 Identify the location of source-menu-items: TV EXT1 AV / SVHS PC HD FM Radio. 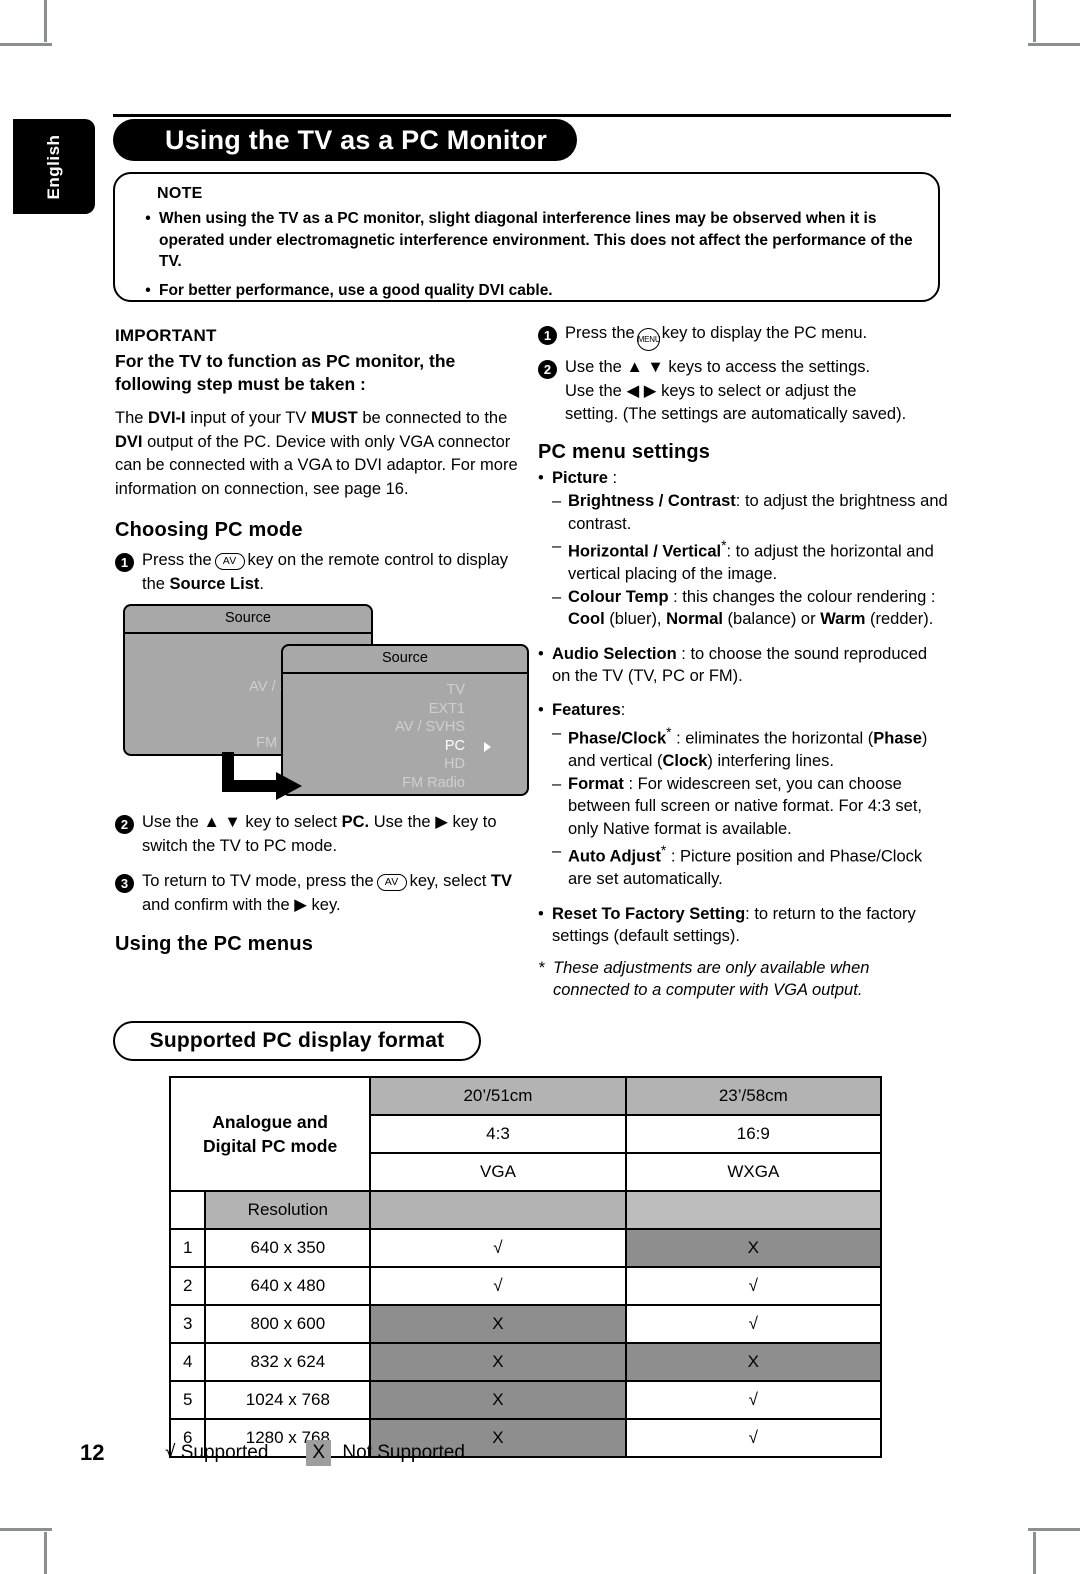
(405, 737).